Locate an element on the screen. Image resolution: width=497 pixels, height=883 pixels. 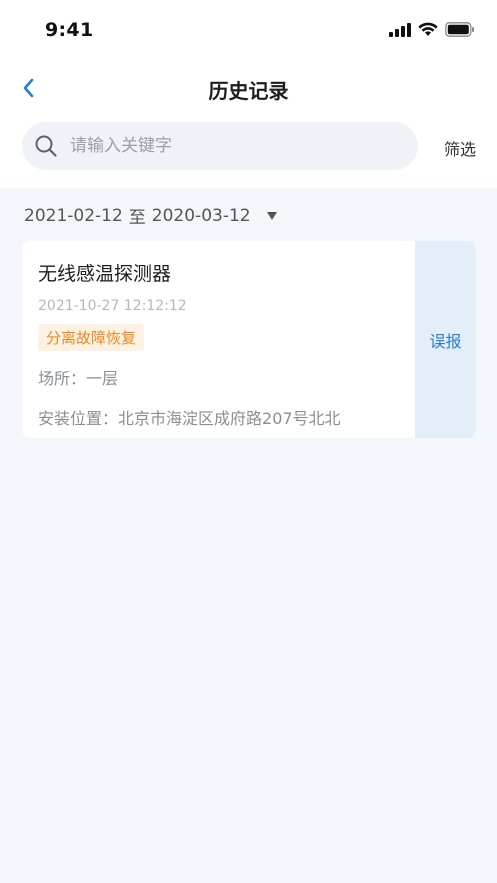
dropdown-arrow-icon is located at coordinates (271, 215).